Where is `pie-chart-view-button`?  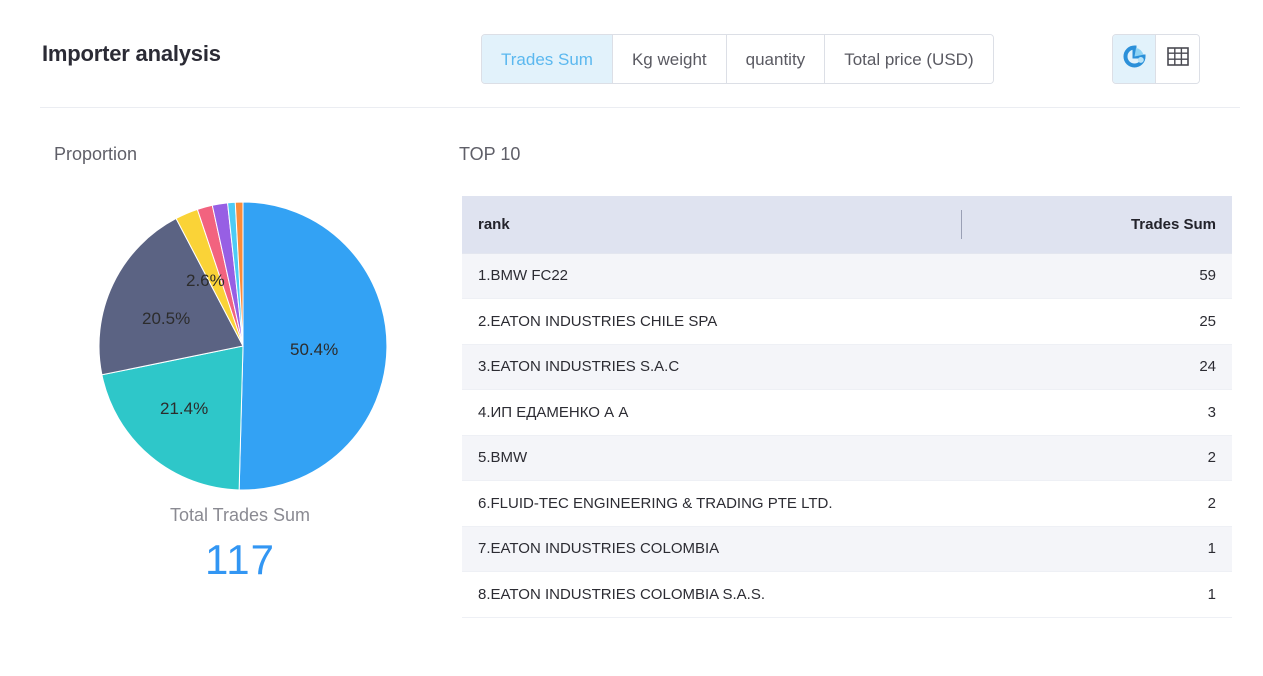 pie-chart-view-button is located at coordinates (1134, 59).